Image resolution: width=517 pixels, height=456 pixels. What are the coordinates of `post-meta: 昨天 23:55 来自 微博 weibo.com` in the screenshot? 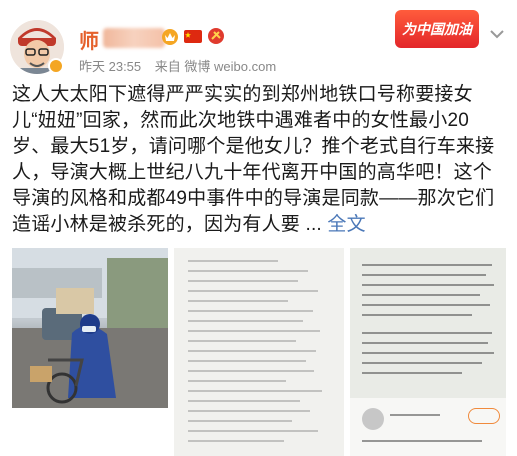 It's located at (182, 65).